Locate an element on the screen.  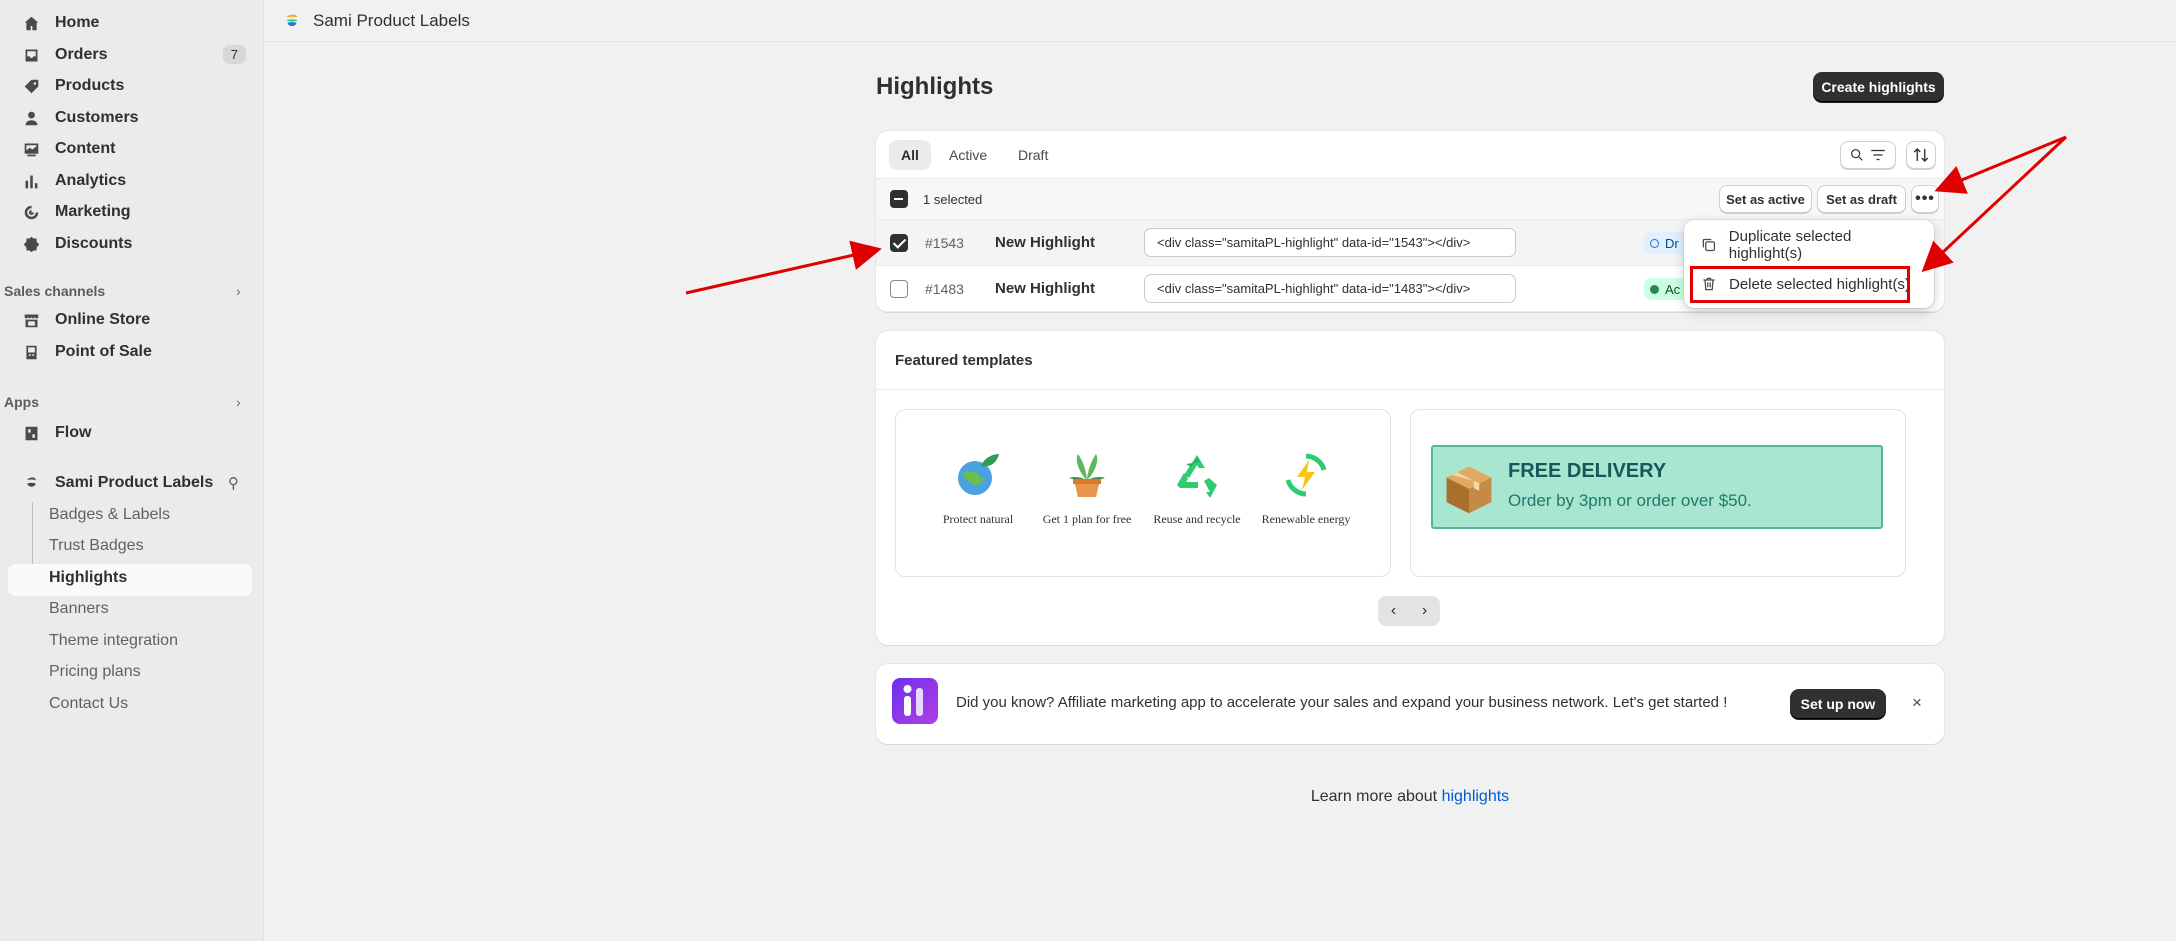
search-filter-button is located at coordinates (1868, 155).